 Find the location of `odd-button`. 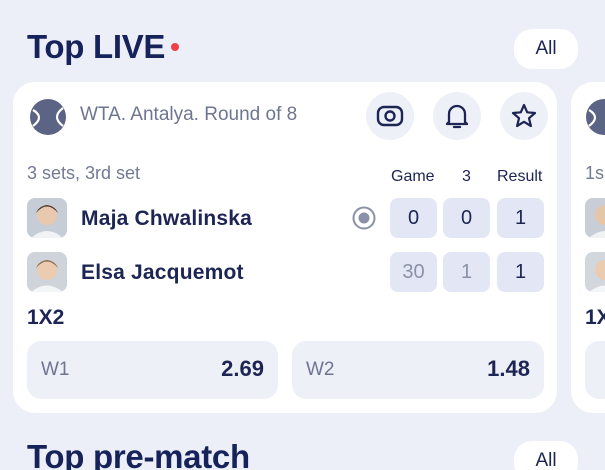

odd-button is located at coordinates (595, 370).